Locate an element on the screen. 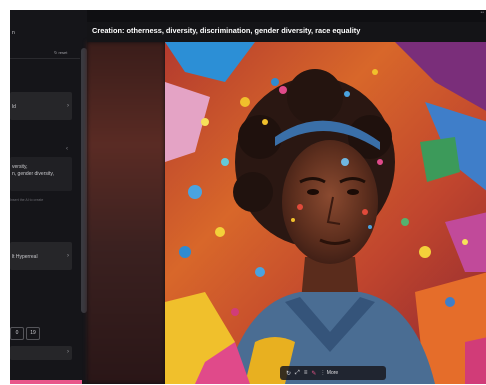 This screenshot has height=385, width=486. panel-label: n is located at coordinates (13, 33).